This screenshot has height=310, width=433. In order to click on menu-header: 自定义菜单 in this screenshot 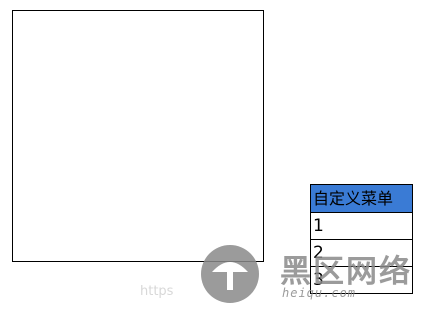, I will do `click(361, 199)`.